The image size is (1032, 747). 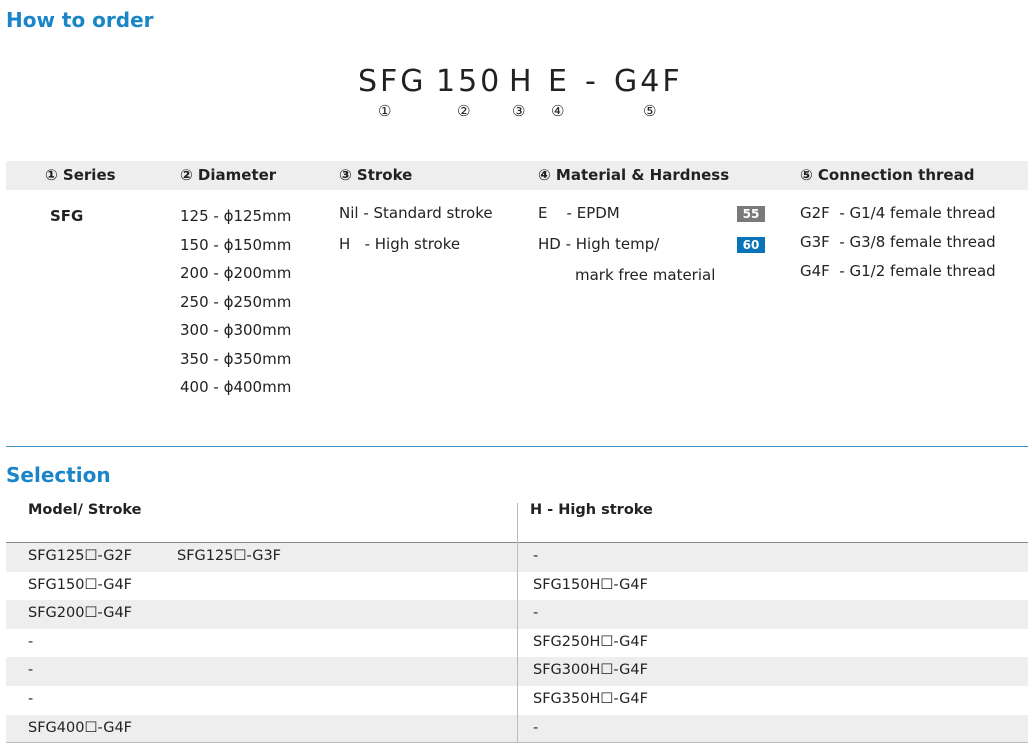 I want to click on diameter-item: 125 - ϕ125mm, so click(x=236, y=216).